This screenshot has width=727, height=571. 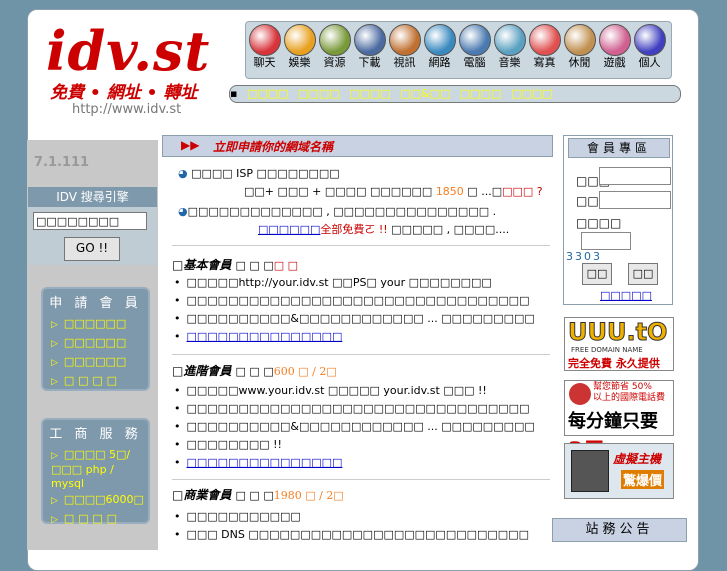 I want to click on links-bar-icon: ▪, so click(x=234, y=93).